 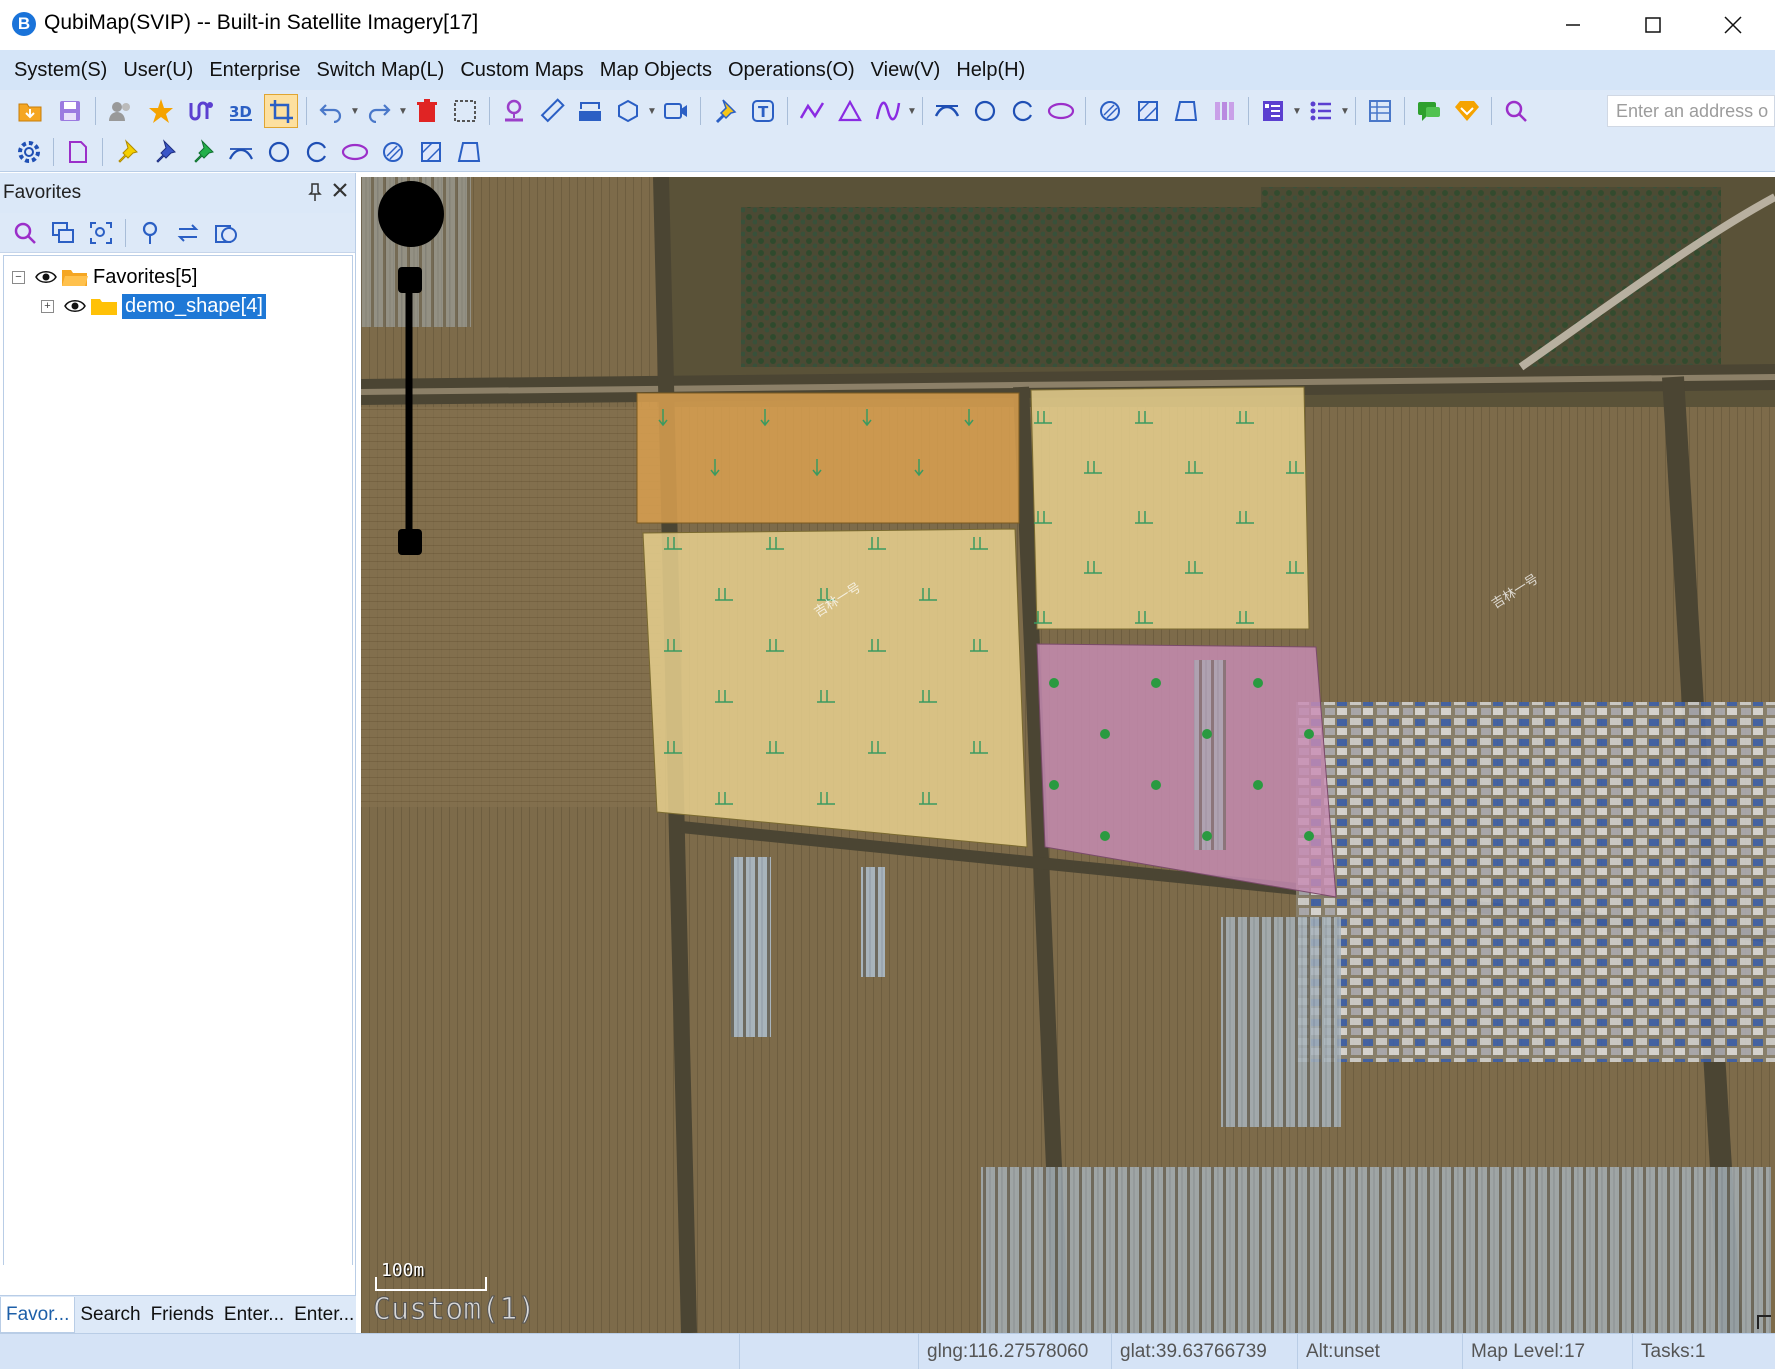 I want to click on arc-tool-button, so click(x=947, y=111).